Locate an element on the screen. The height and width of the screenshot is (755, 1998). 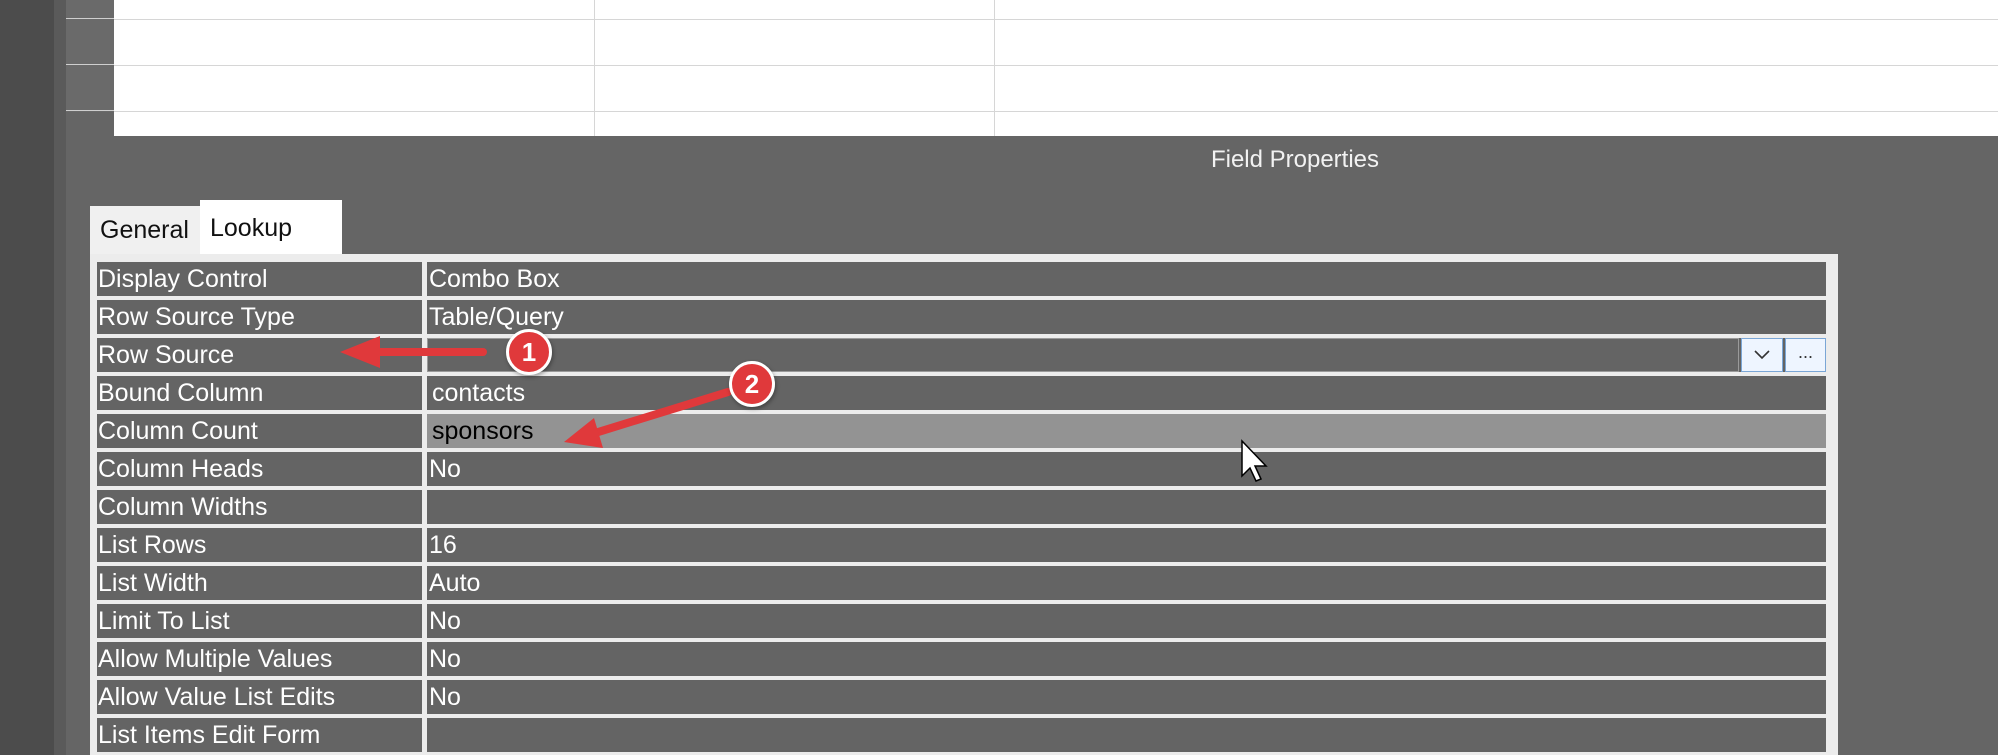
annotation-badge-1: 1 is located at coordinates (529, 352).